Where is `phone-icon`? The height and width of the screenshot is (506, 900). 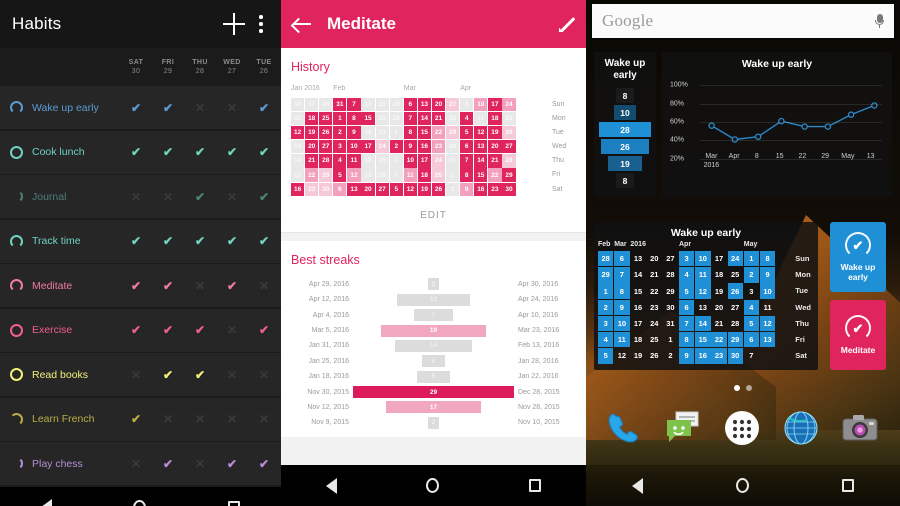 phone-icon is located at coordinates (625, 429).